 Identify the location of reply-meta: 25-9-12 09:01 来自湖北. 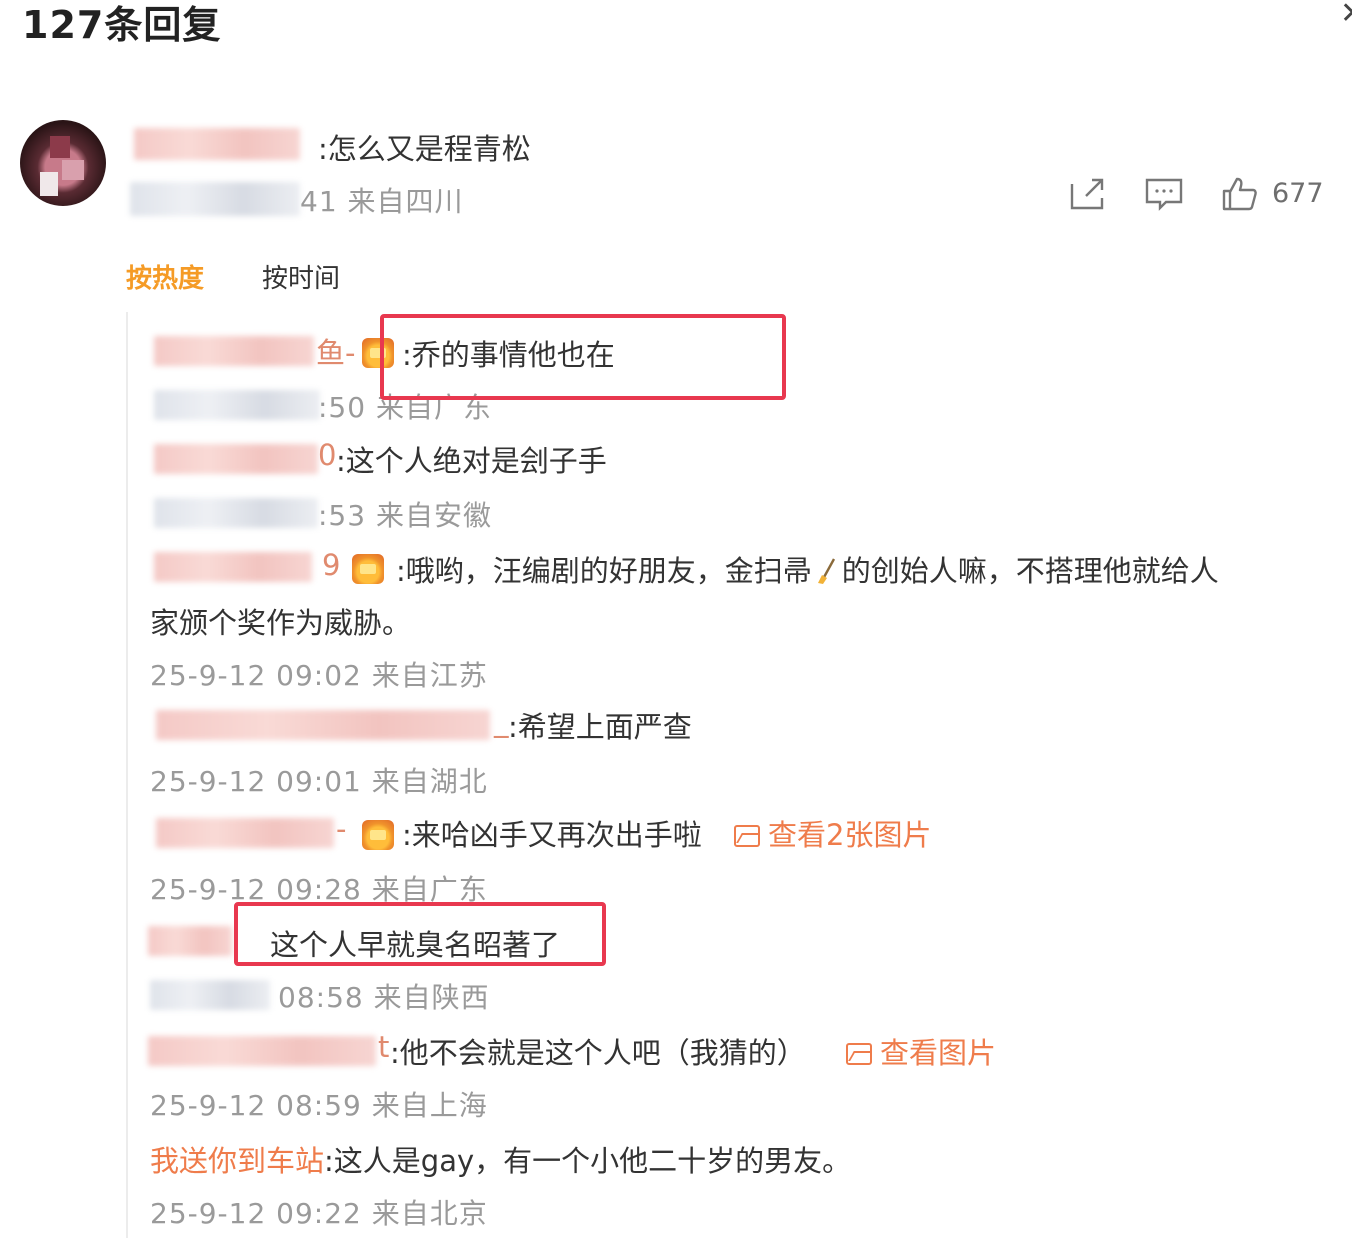
(319, 781).